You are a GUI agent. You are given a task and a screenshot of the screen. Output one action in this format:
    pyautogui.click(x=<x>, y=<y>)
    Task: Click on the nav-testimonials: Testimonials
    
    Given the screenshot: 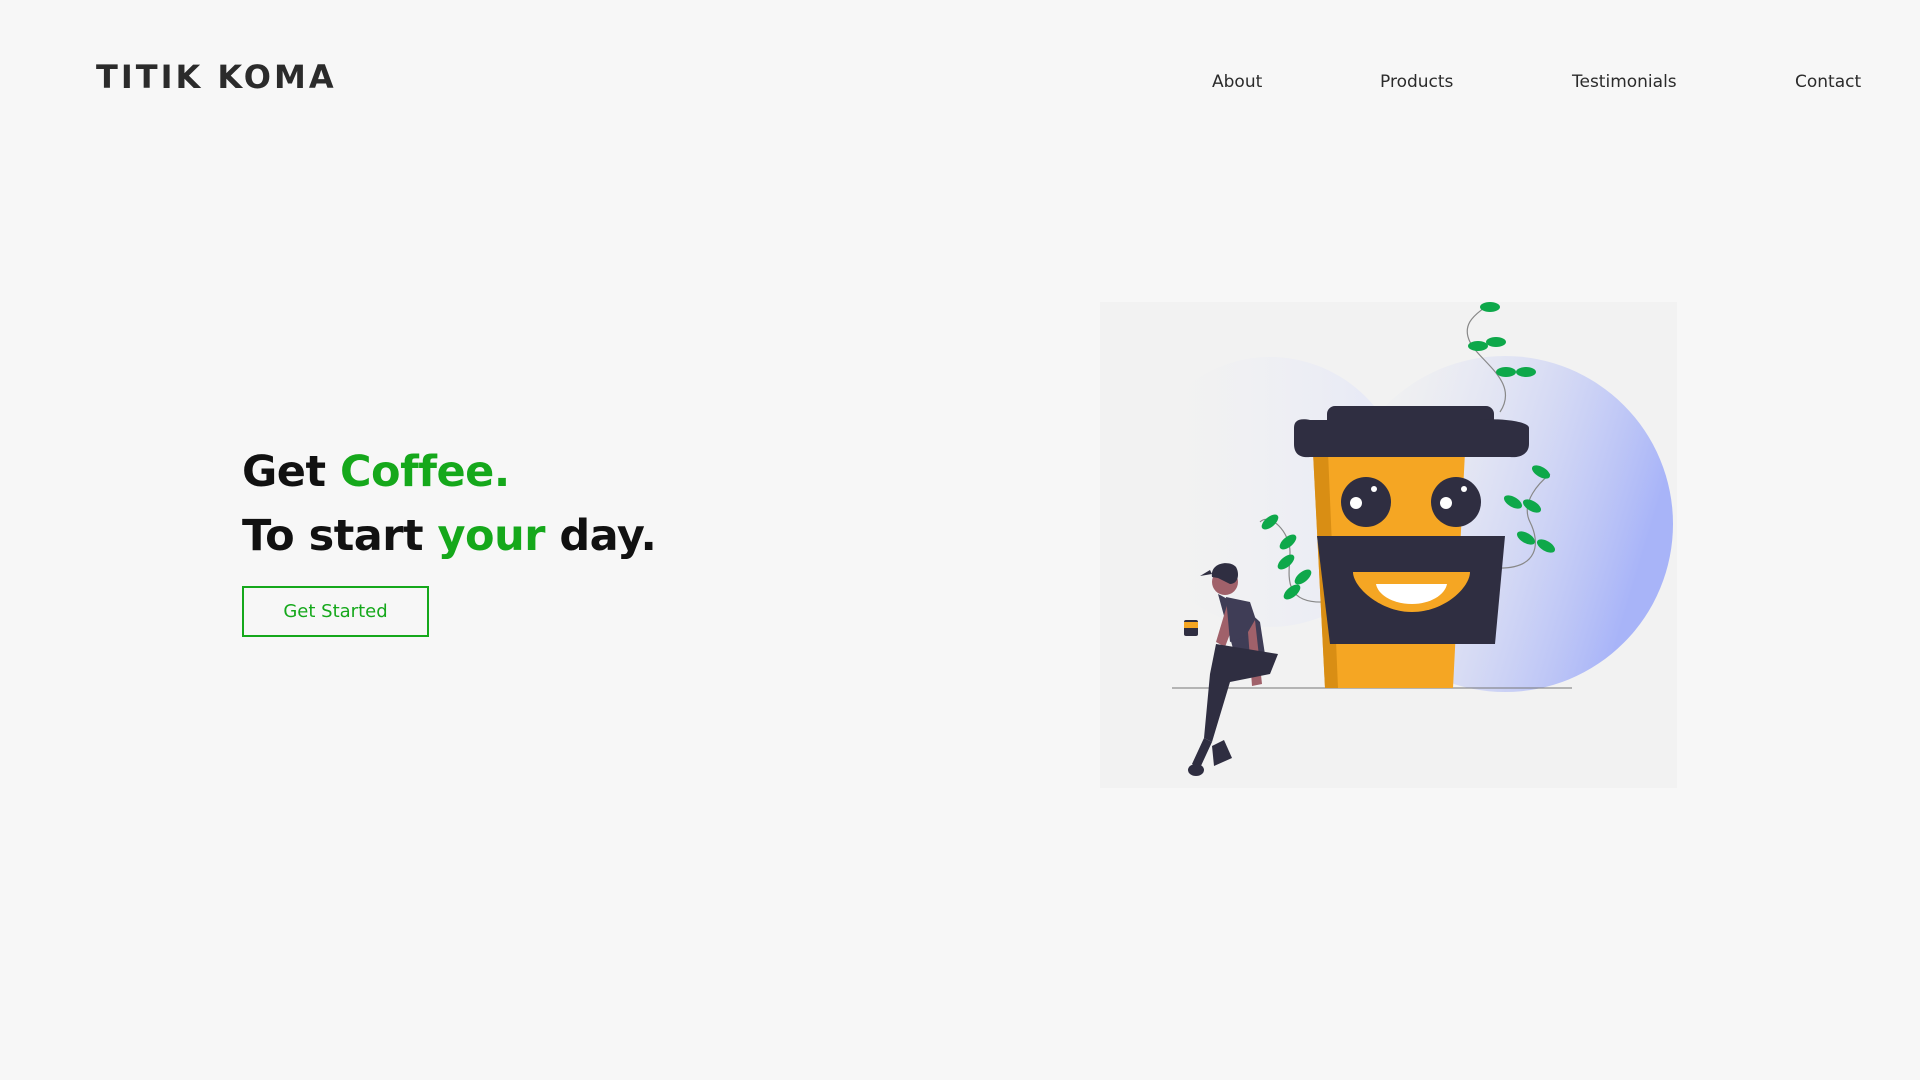 What is the action you would take?
    pyautogui.click(x=1624, y=82)
    